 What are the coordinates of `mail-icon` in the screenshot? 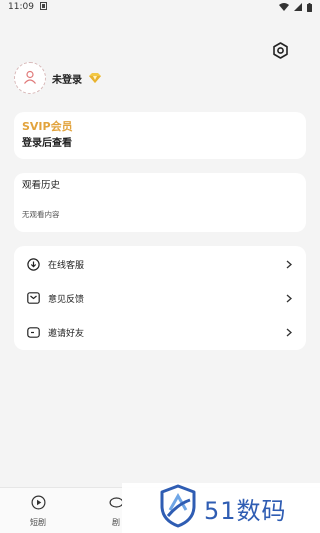 It's located at (33, 298).